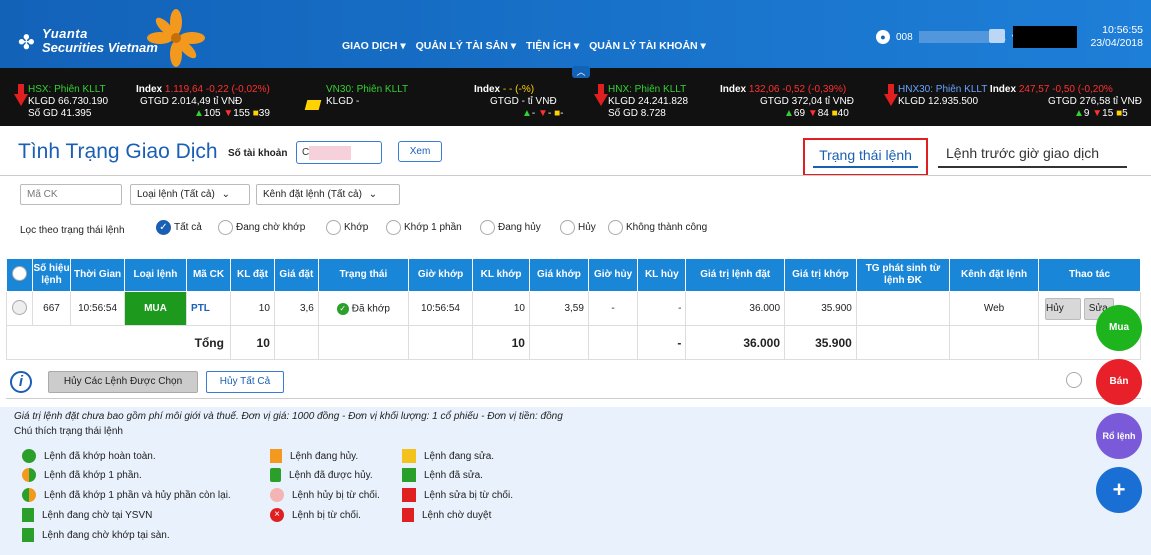 The height and width of the screenshot is (555, 1151). Describe the element at coordinates (342, 308) in the screenshot. I see `matched-check-icon: ✓` at that location.